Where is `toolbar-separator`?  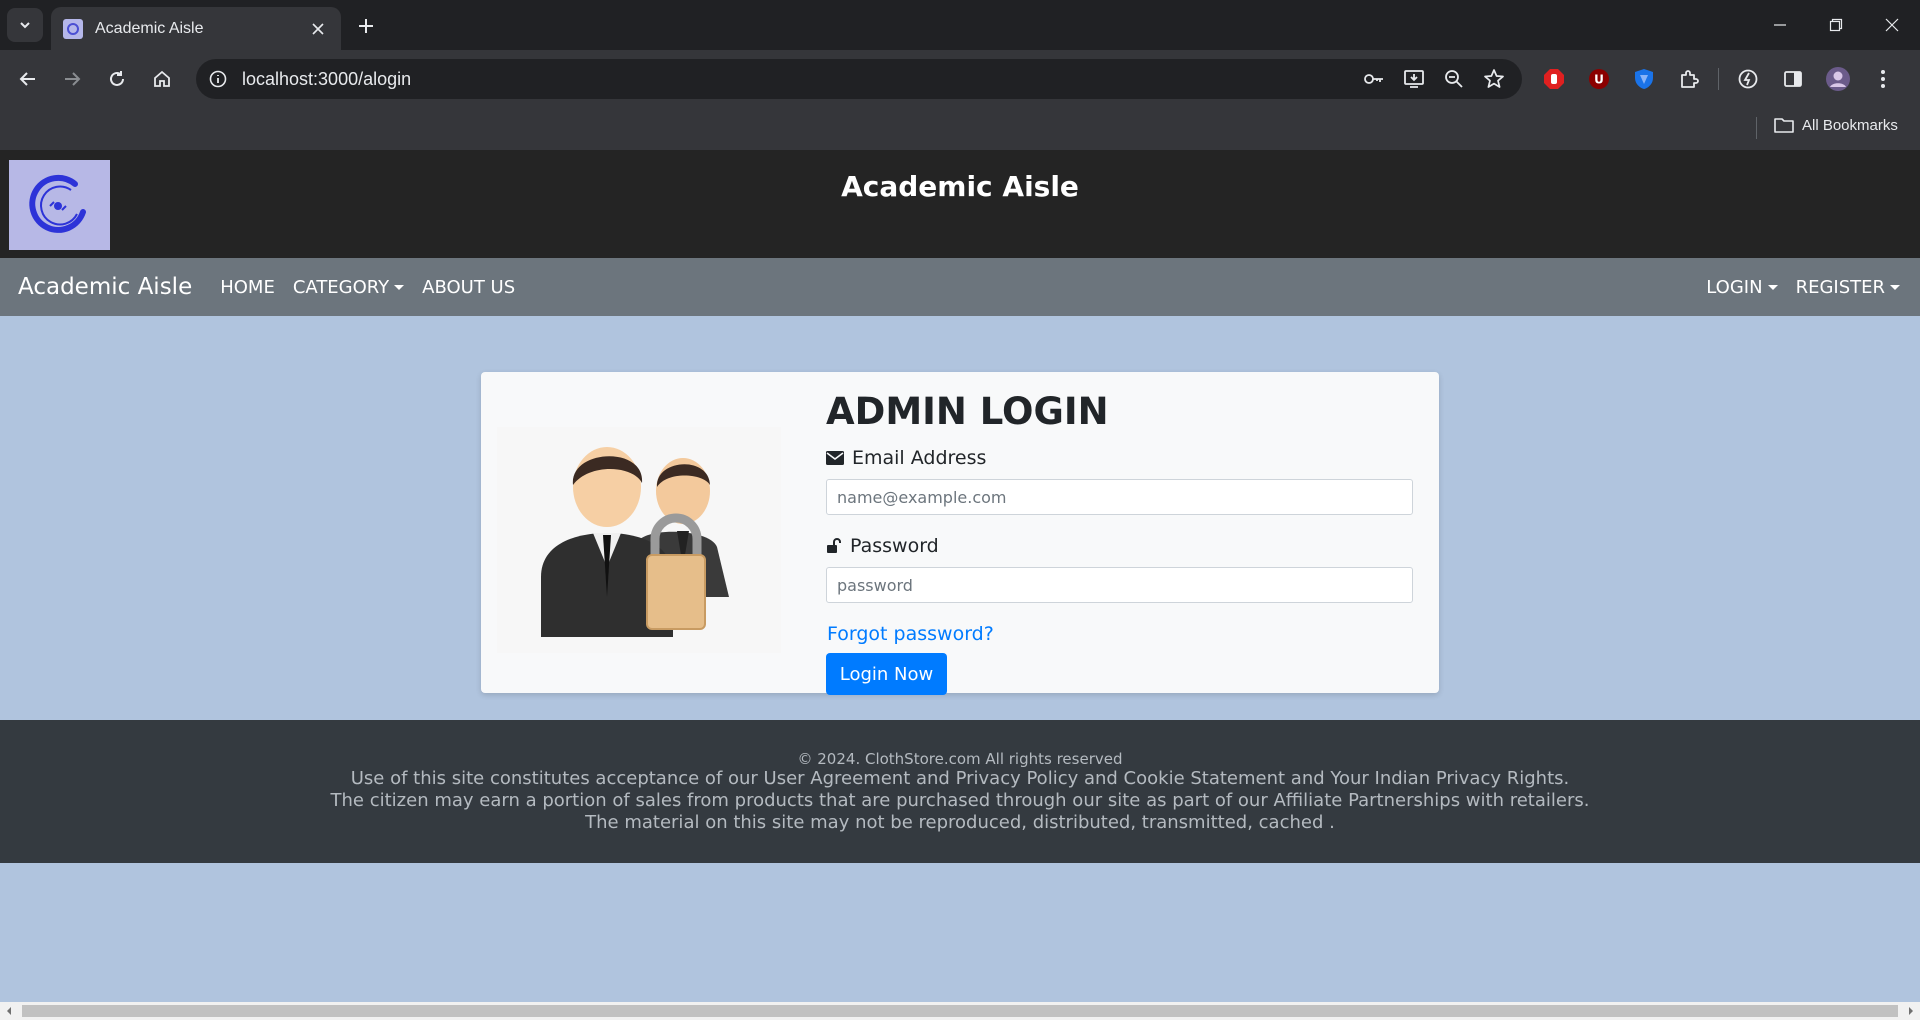
toolbar-separator is located at coordinates (1718, 79).